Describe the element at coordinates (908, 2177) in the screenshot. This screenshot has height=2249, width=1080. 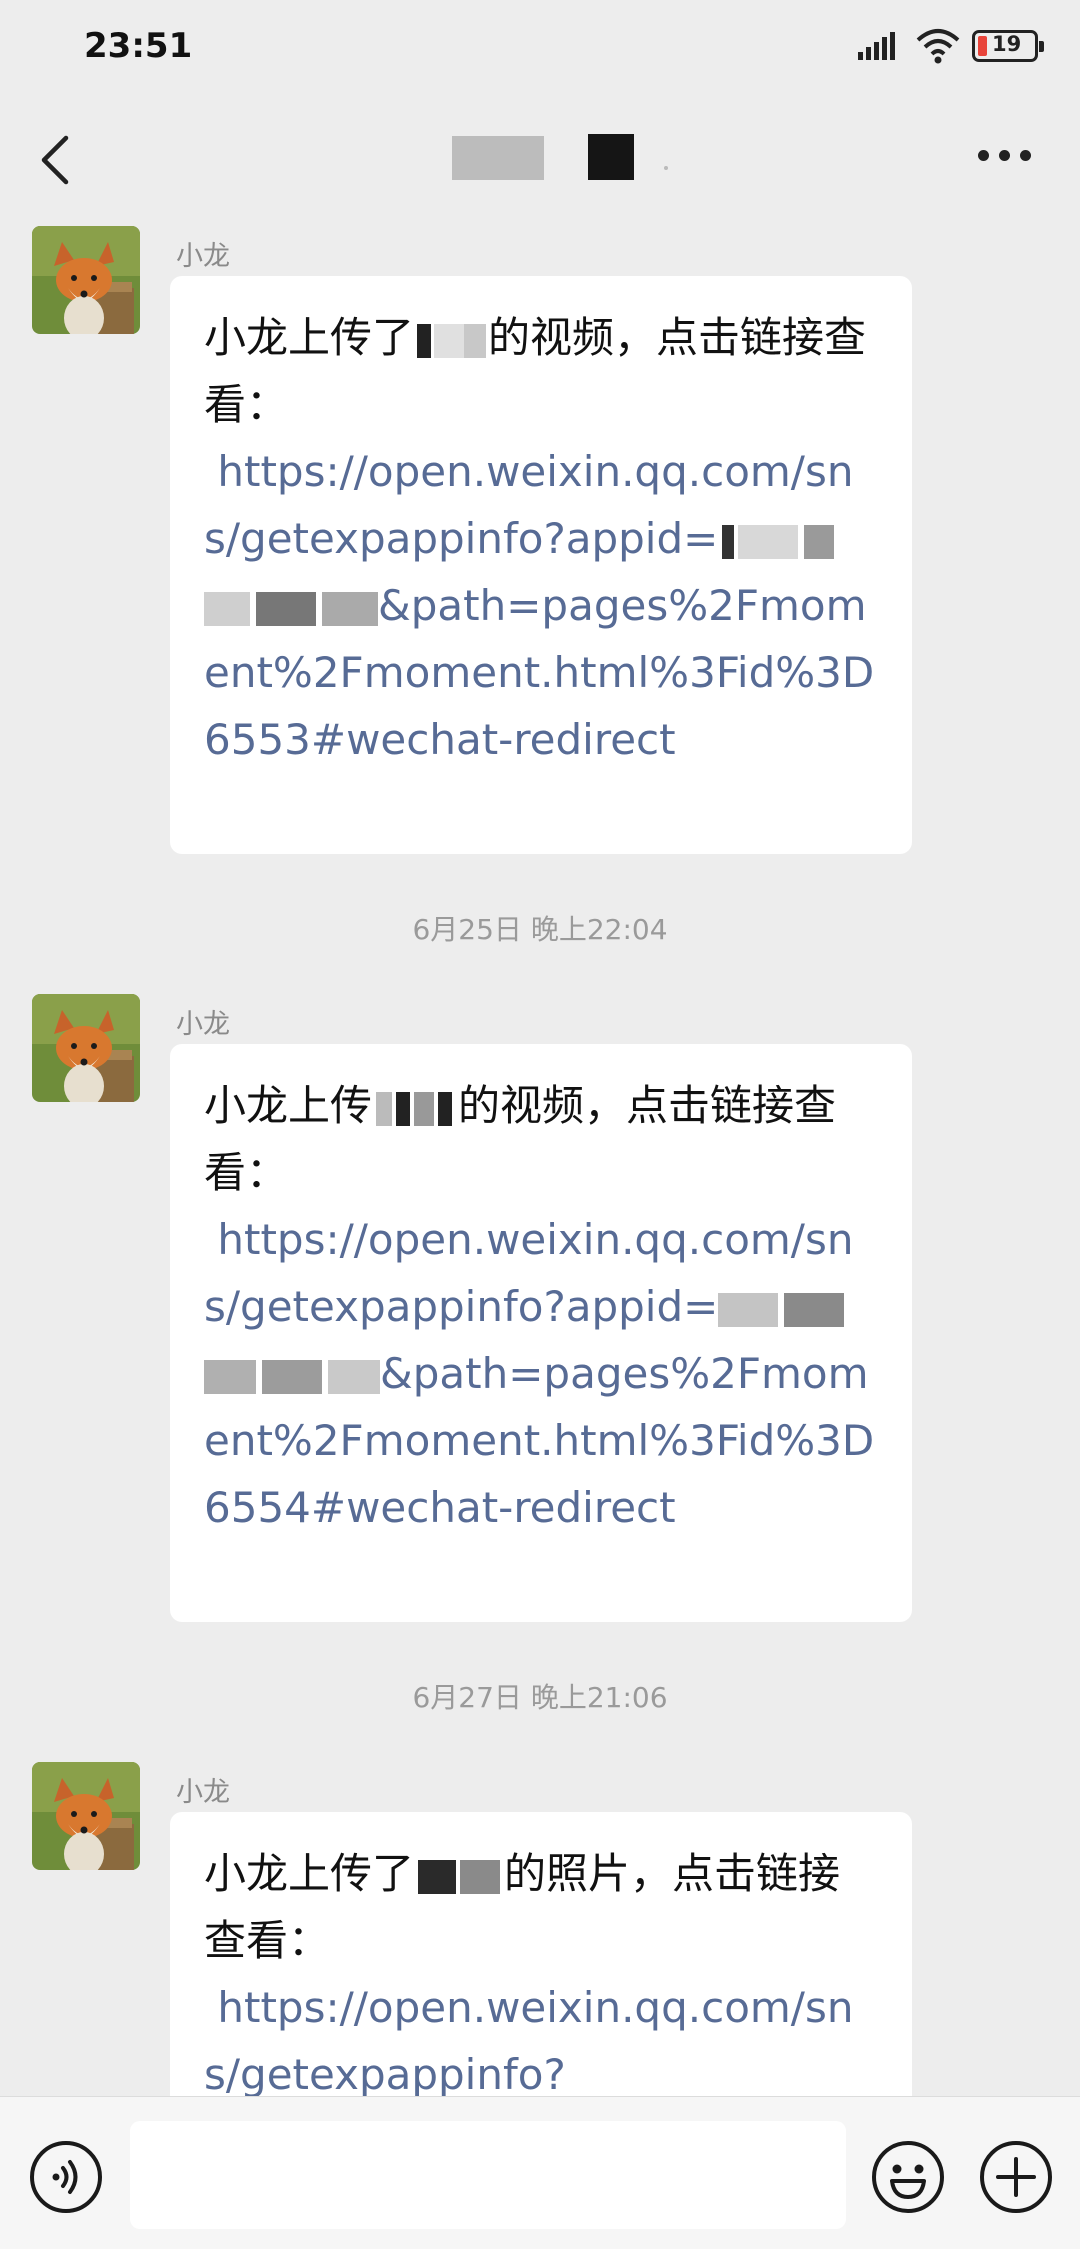
I see `emoji-icon` at that location.